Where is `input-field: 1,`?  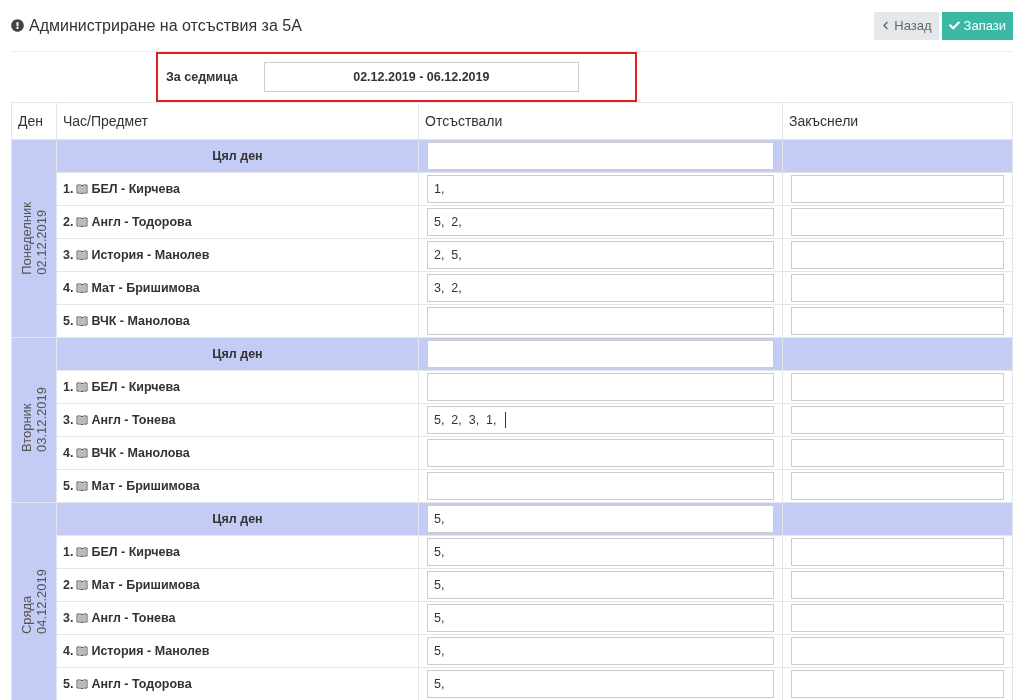 input-field: 1, is located at coordinates (600, 189).